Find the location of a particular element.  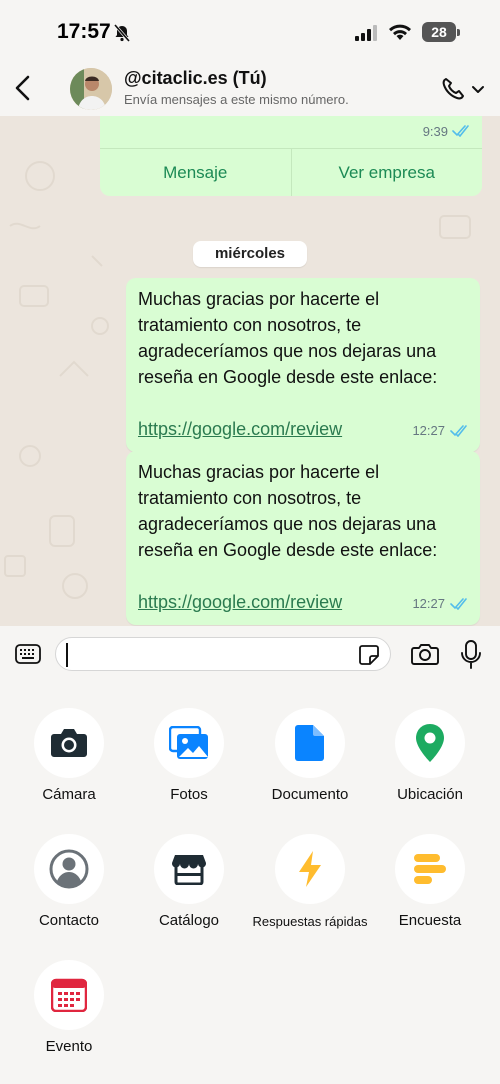

attach-location-circle is located at coordinates (430, 743).